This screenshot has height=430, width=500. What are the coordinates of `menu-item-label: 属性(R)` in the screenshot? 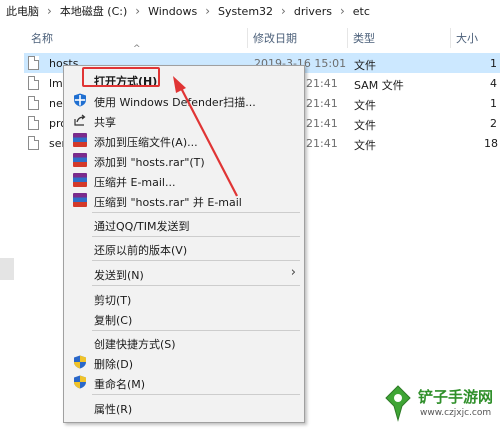 It's located at (113, 409).